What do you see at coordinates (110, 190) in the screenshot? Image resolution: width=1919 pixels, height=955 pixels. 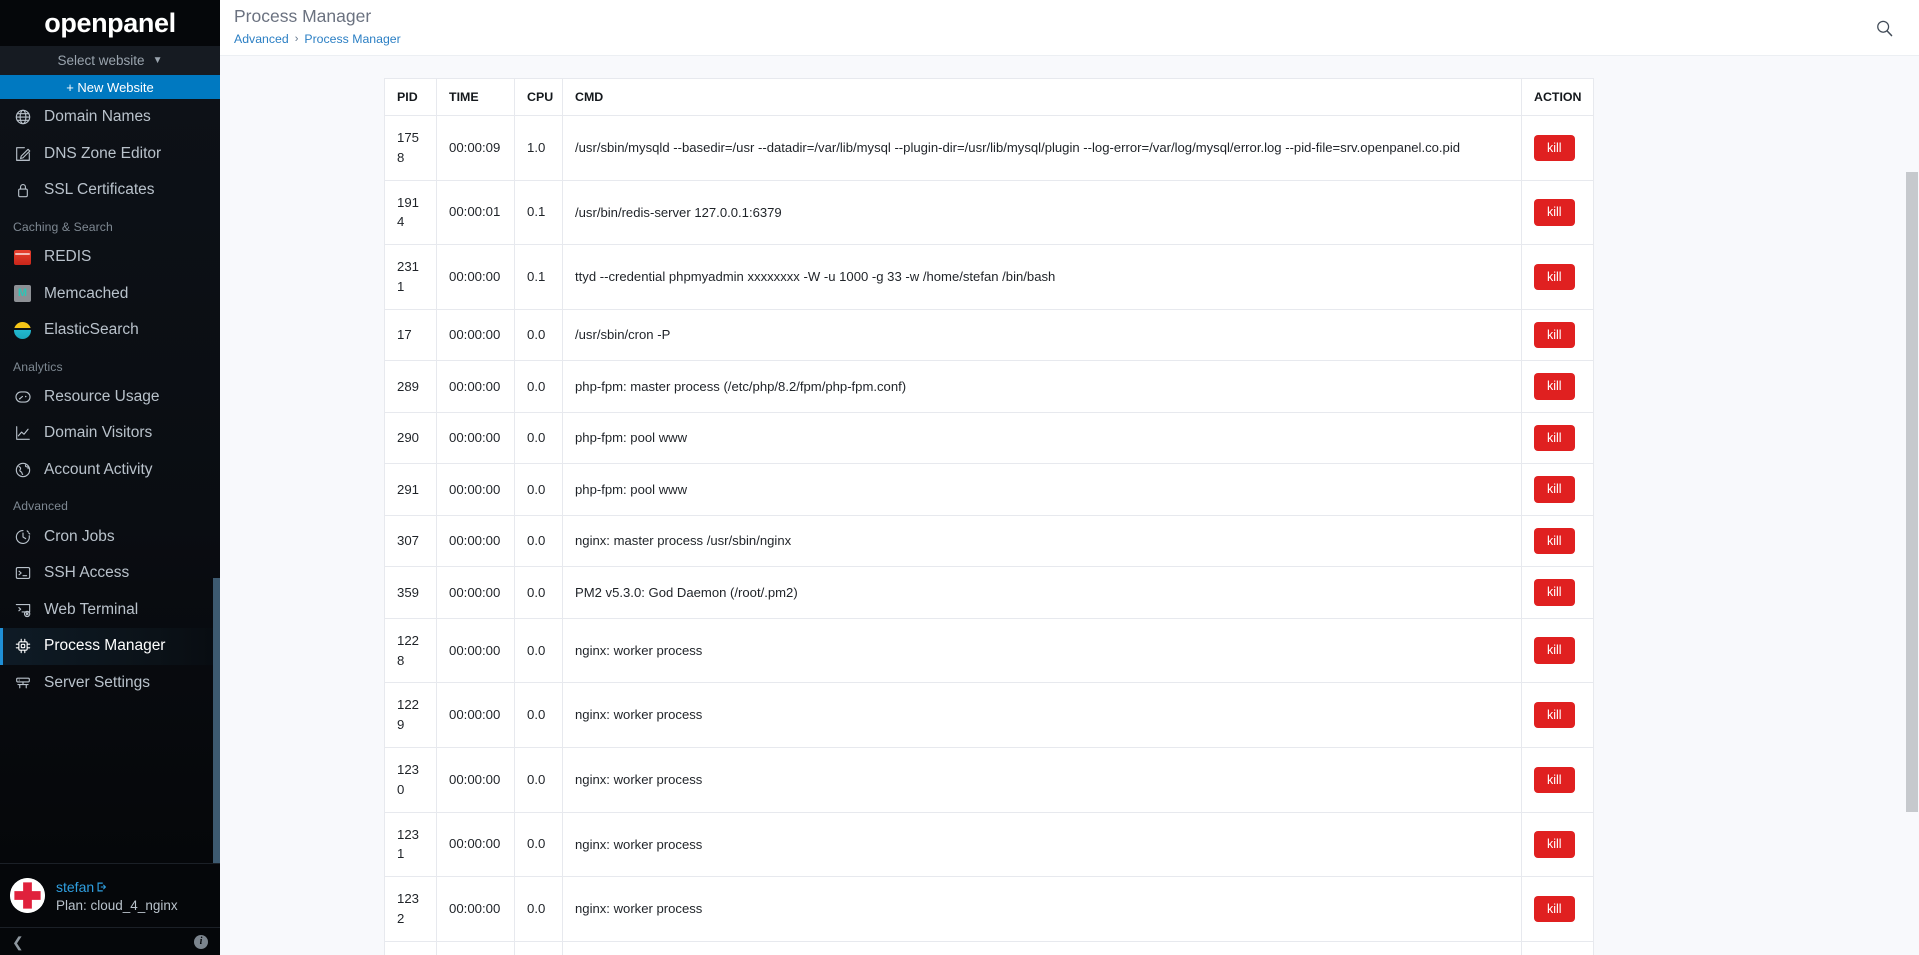 I see `sidebar-item-ssl-certificates: SSL Certificates` at bounding box center [110, 190].